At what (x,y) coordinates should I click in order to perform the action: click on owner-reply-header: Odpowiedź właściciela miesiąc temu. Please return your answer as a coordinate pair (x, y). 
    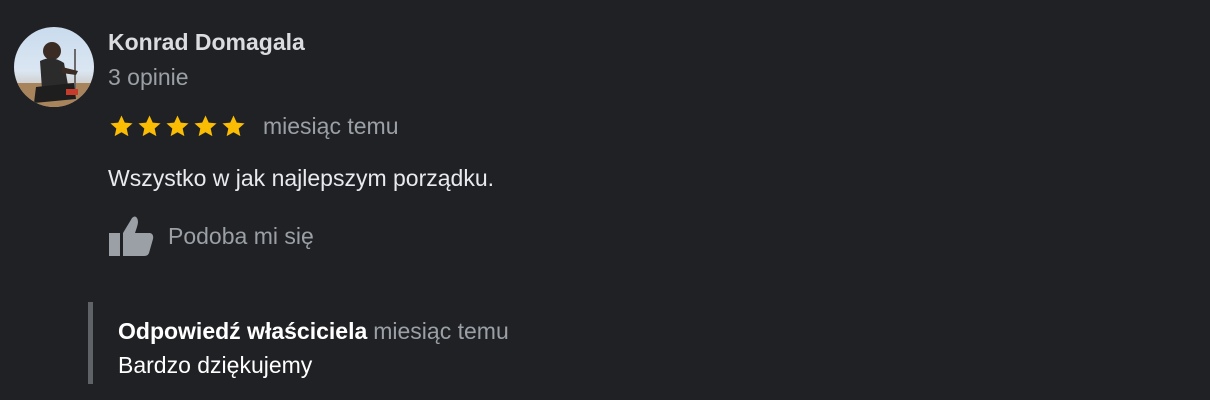
    Looking at the image, I should click on (313, 331).